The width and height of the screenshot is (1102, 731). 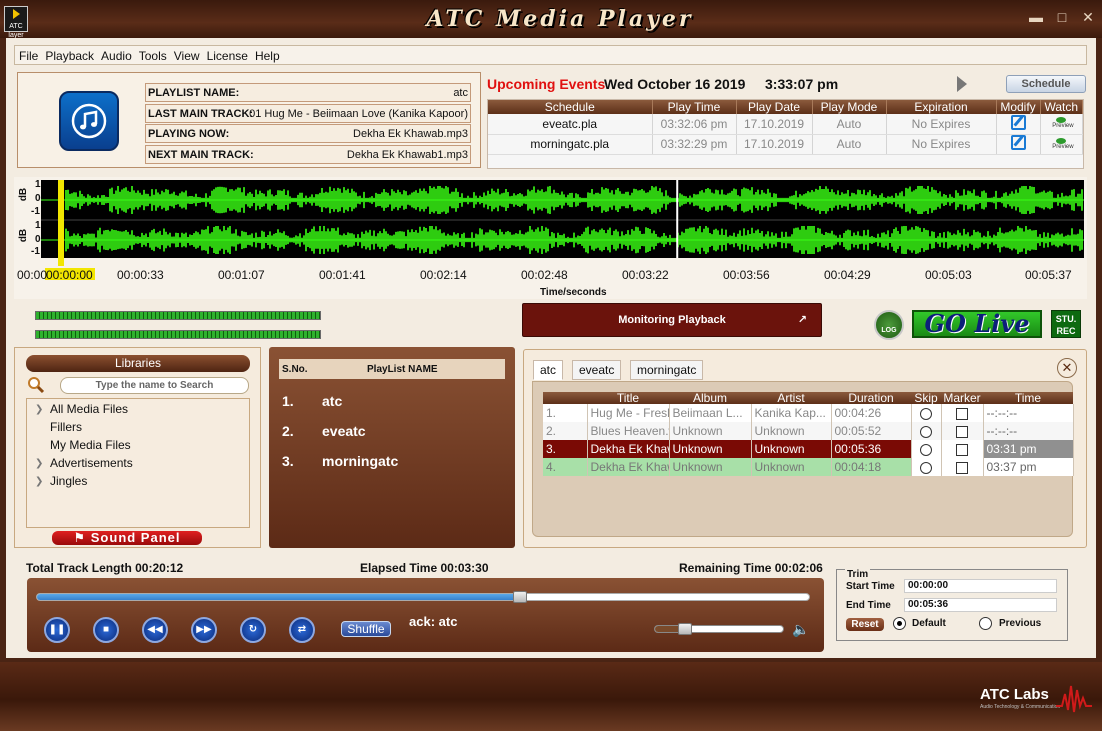 I want to click on close-icon: ✕, so click(x=1088, y=17).